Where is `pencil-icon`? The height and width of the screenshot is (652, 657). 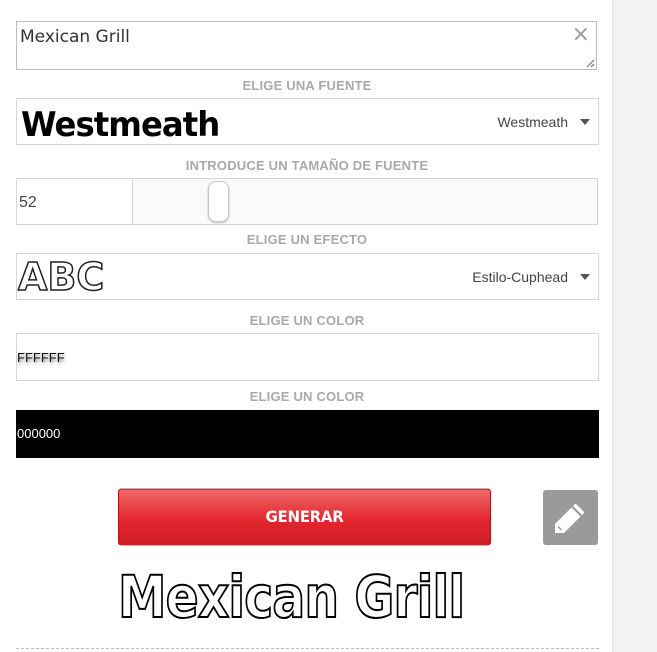 pencil-icon is located at coordinates (570, 518).